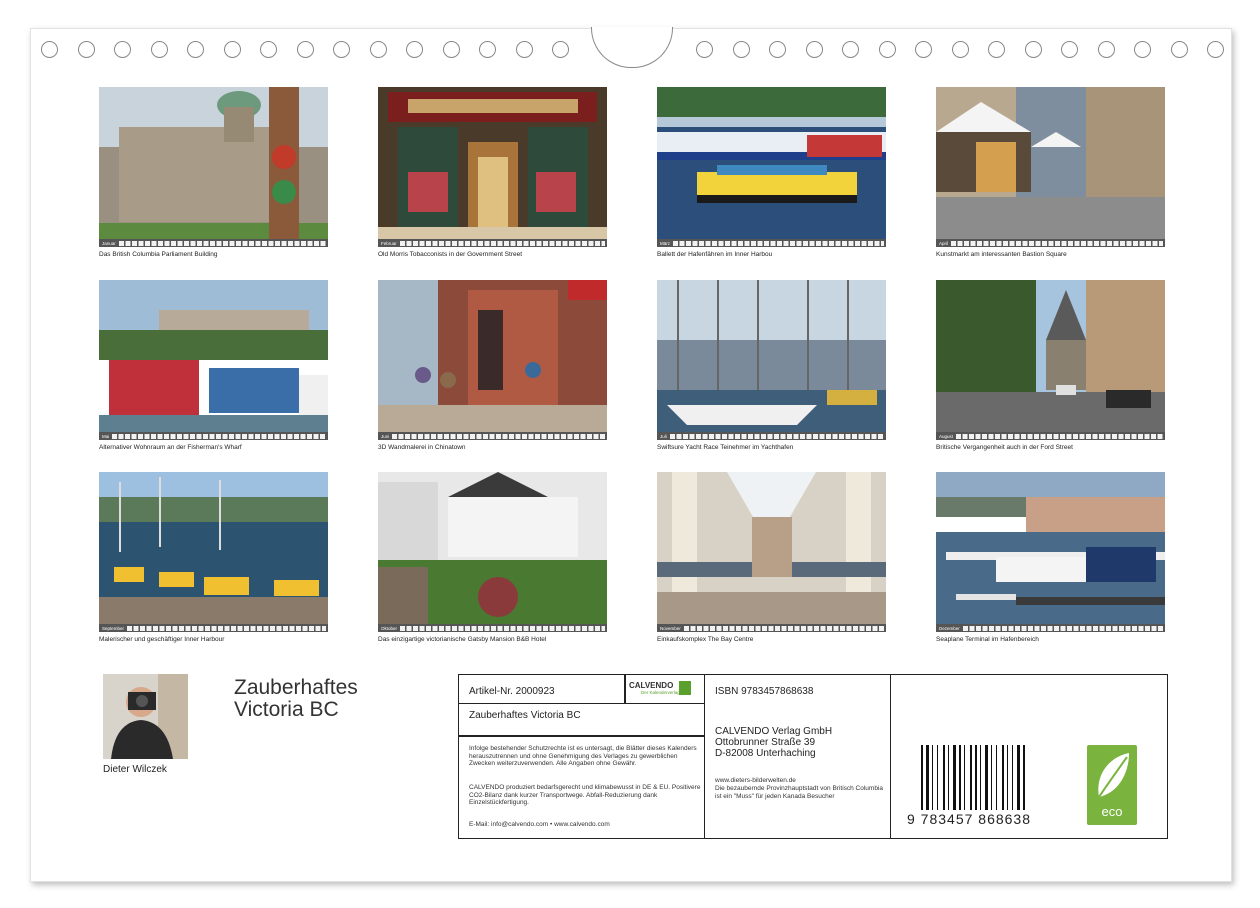 The height and width of the screenshot is (908, 1260). I want to click on info-column-right: 9 783457 868638 eco, so click(1029, 756).